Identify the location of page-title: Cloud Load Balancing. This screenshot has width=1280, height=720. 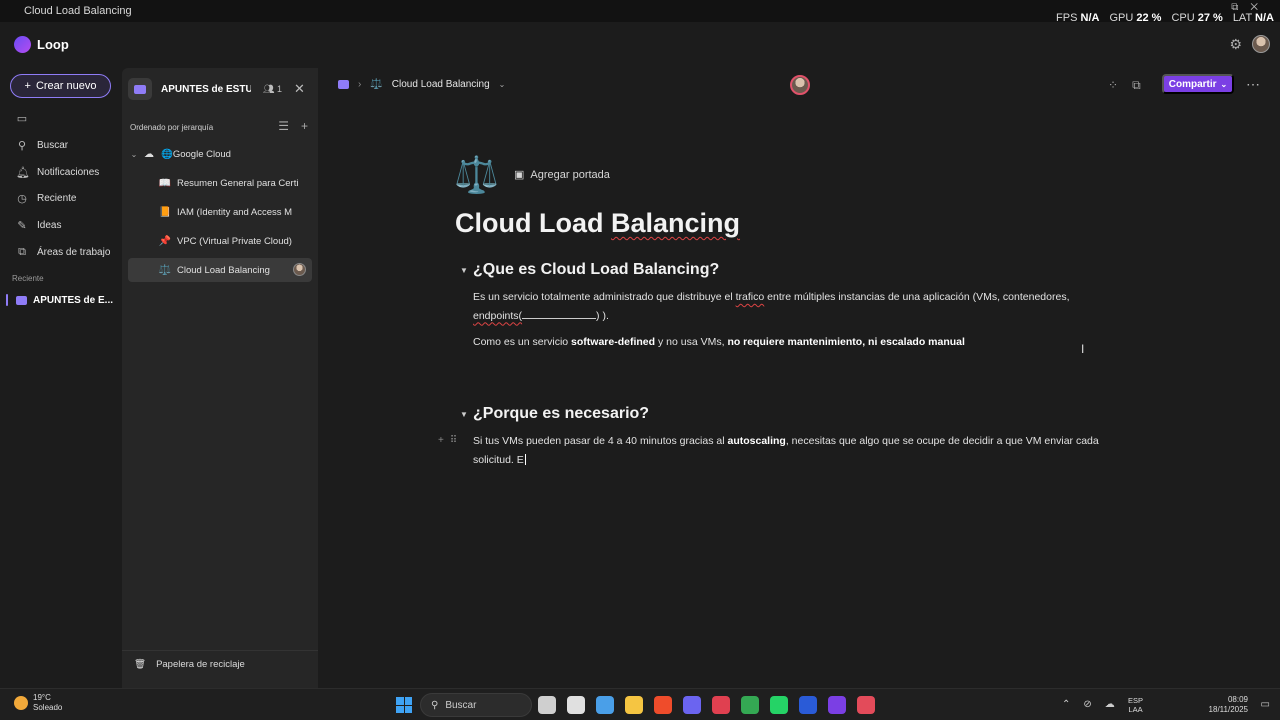
(597, 223).